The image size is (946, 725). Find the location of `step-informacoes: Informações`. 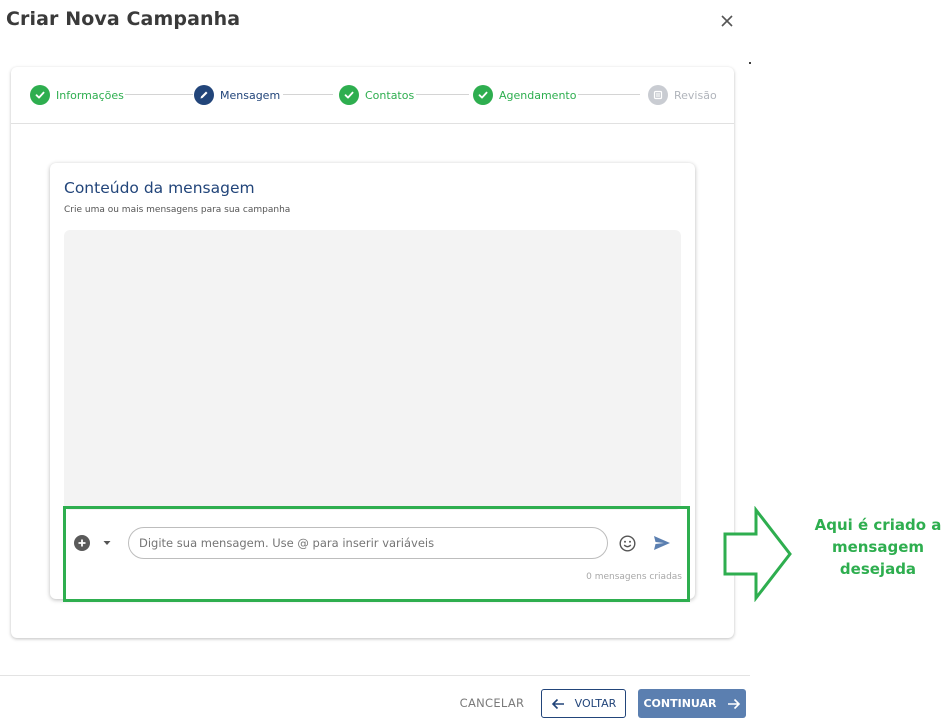

step-informacoes: Informações is located at coordinates (77, 95).